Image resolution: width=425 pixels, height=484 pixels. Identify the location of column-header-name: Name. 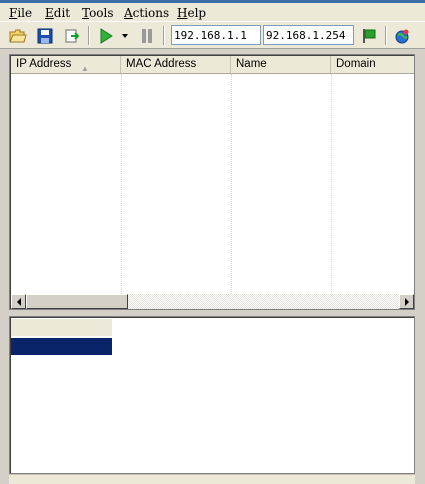
(281, 64).